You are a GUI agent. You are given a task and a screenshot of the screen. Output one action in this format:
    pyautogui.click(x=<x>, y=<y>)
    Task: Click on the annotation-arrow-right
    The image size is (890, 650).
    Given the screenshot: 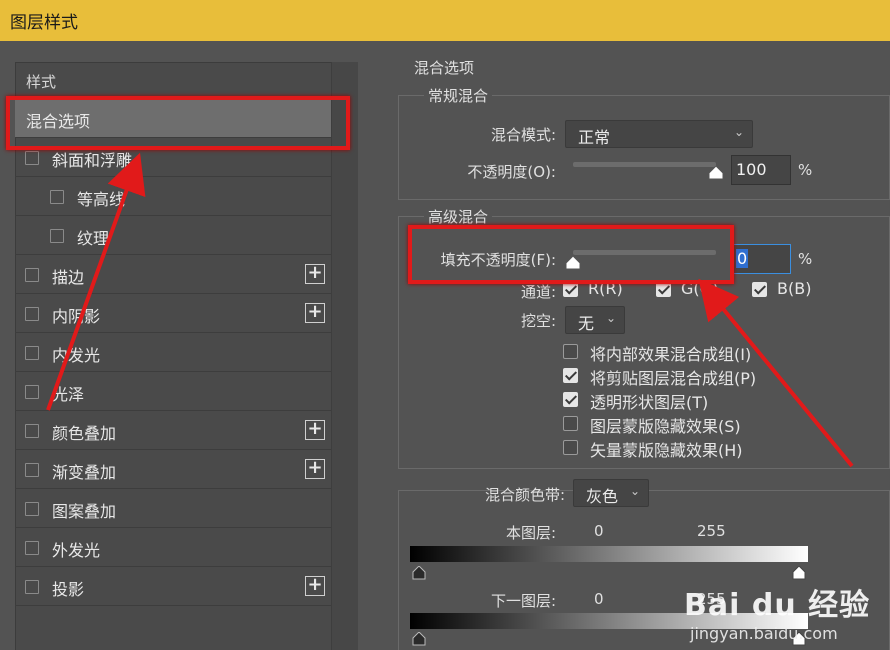 What is the action you would take?
    pyautogui.click(x=776, y=373)
    